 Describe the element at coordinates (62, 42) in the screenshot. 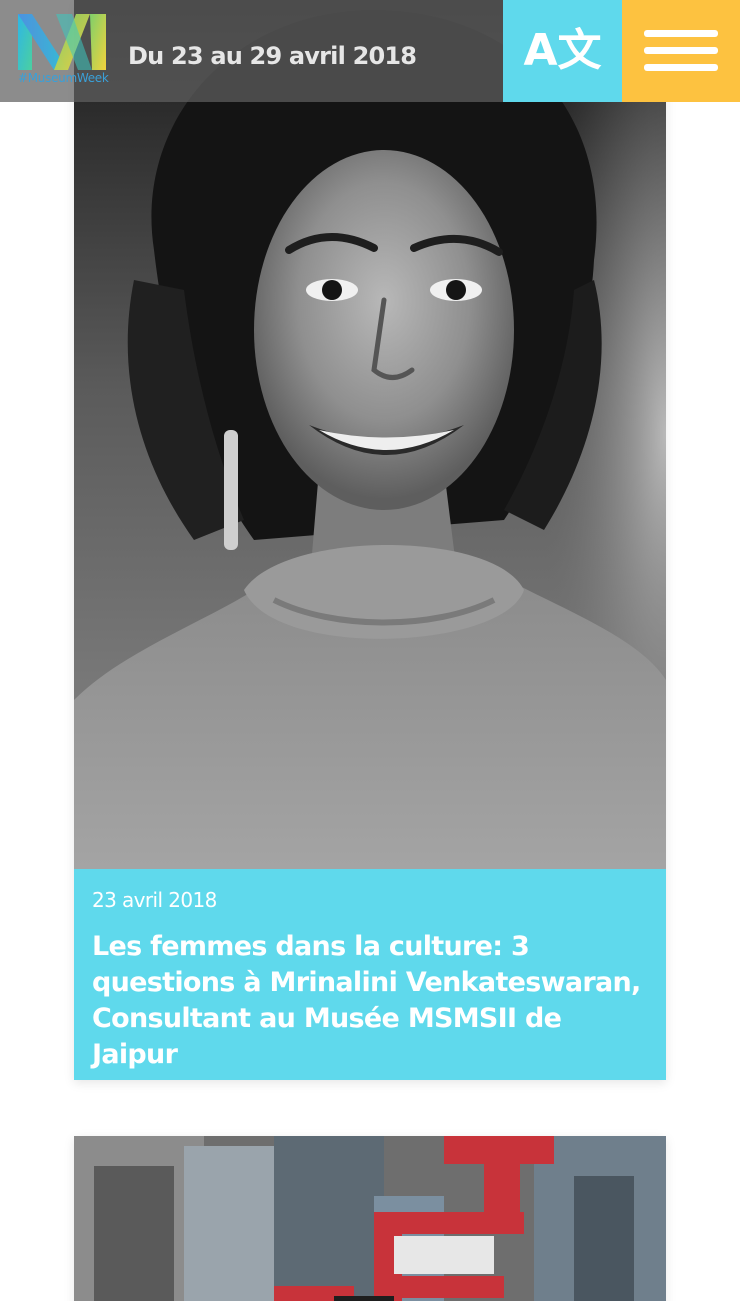

I see `museumweek-logo-icon` at that location.